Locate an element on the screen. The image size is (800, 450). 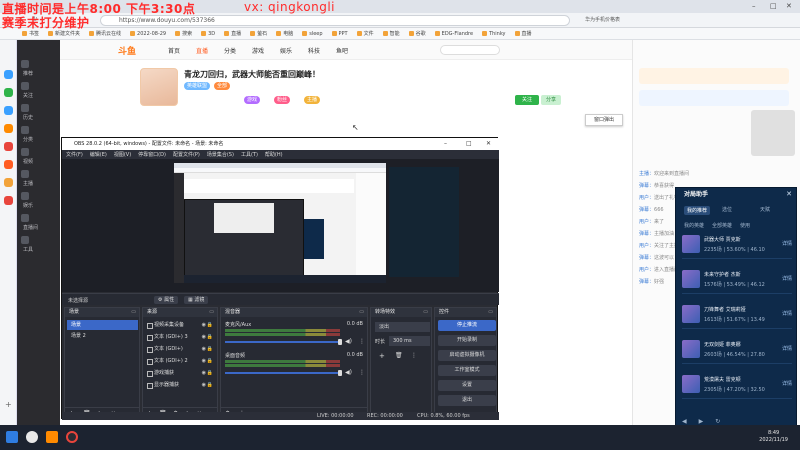
obs-menu-item: 场景集合(S) is located at coordinates (220, 154).